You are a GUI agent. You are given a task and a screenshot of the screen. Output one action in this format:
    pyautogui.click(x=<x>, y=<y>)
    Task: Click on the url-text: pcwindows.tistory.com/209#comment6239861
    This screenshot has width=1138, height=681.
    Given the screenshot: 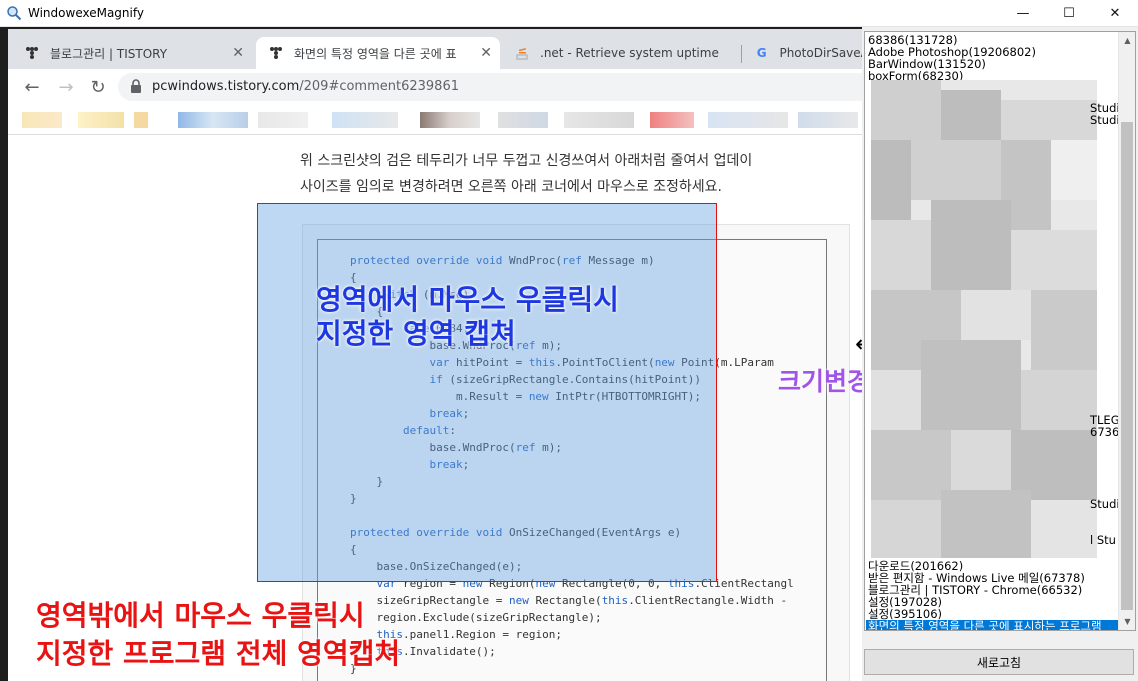 What is the action you would take?
    pyautogui.click(x=305, y=86)
    